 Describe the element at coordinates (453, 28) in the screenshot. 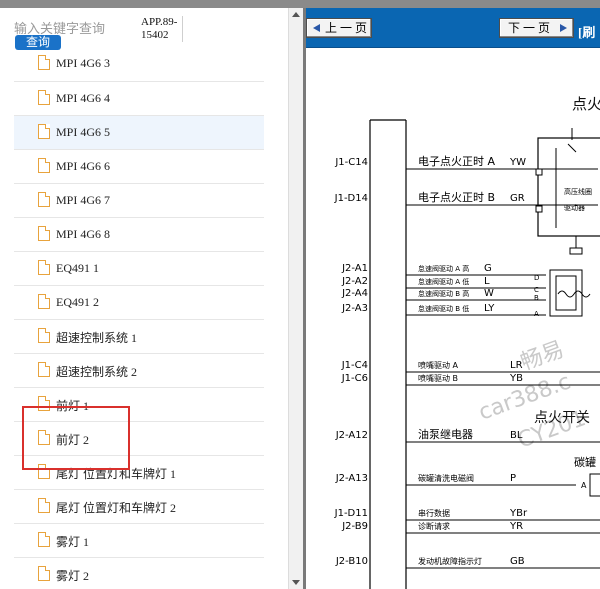

I see `viewer-toolbar: 上 一 页 下 一 页 [刷` at that location.